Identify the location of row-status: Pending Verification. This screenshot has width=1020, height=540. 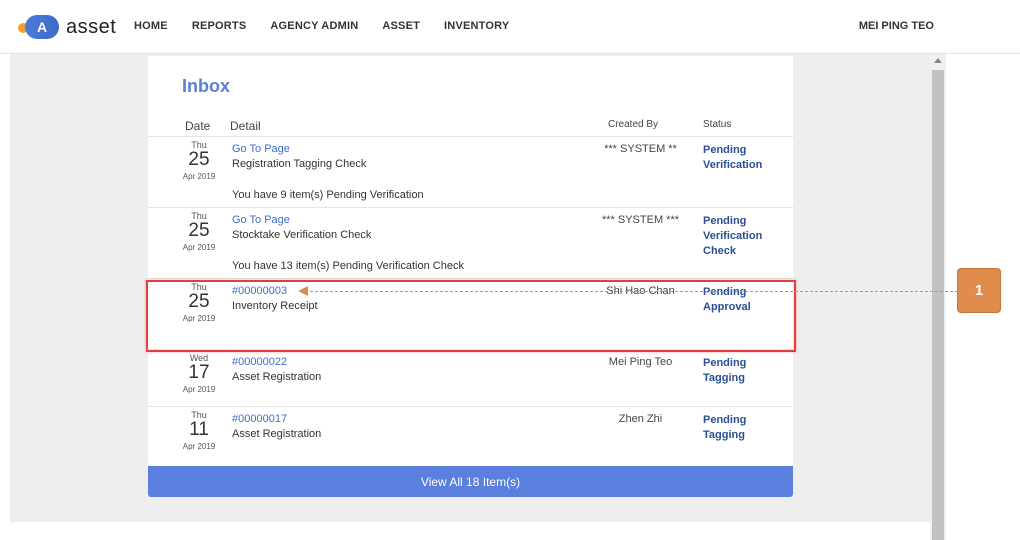
(733, 157).